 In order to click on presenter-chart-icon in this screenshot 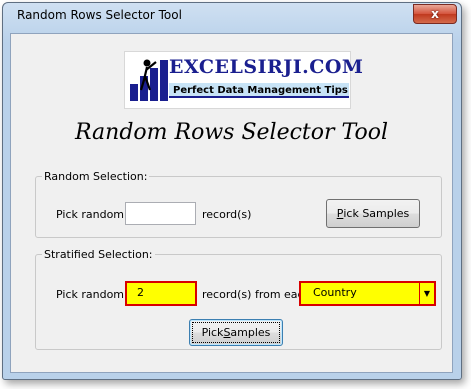, I will do `click(149, 80)`.